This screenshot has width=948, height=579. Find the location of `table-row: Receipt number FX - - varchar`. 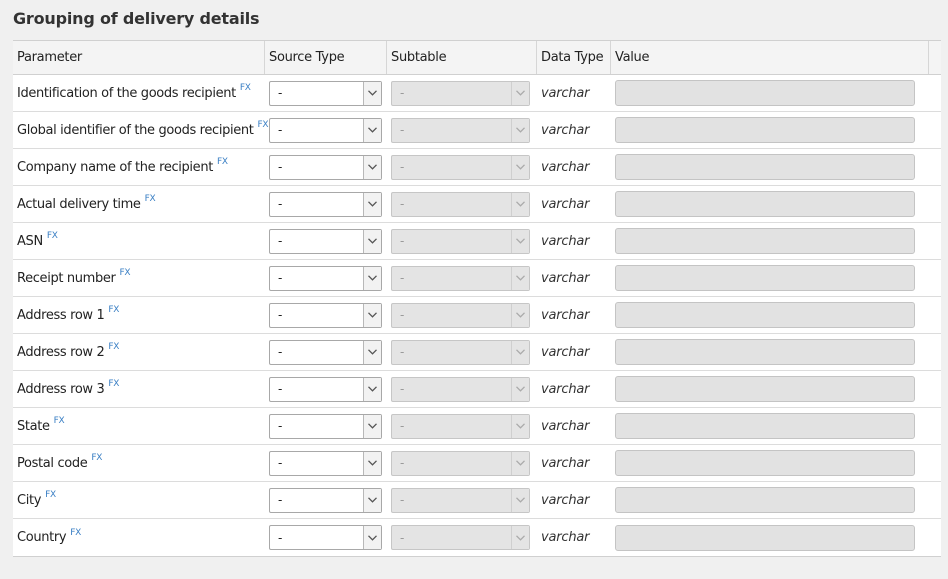

table-row: Receipt number FX - - varchar is located at coordinates (477, 278).